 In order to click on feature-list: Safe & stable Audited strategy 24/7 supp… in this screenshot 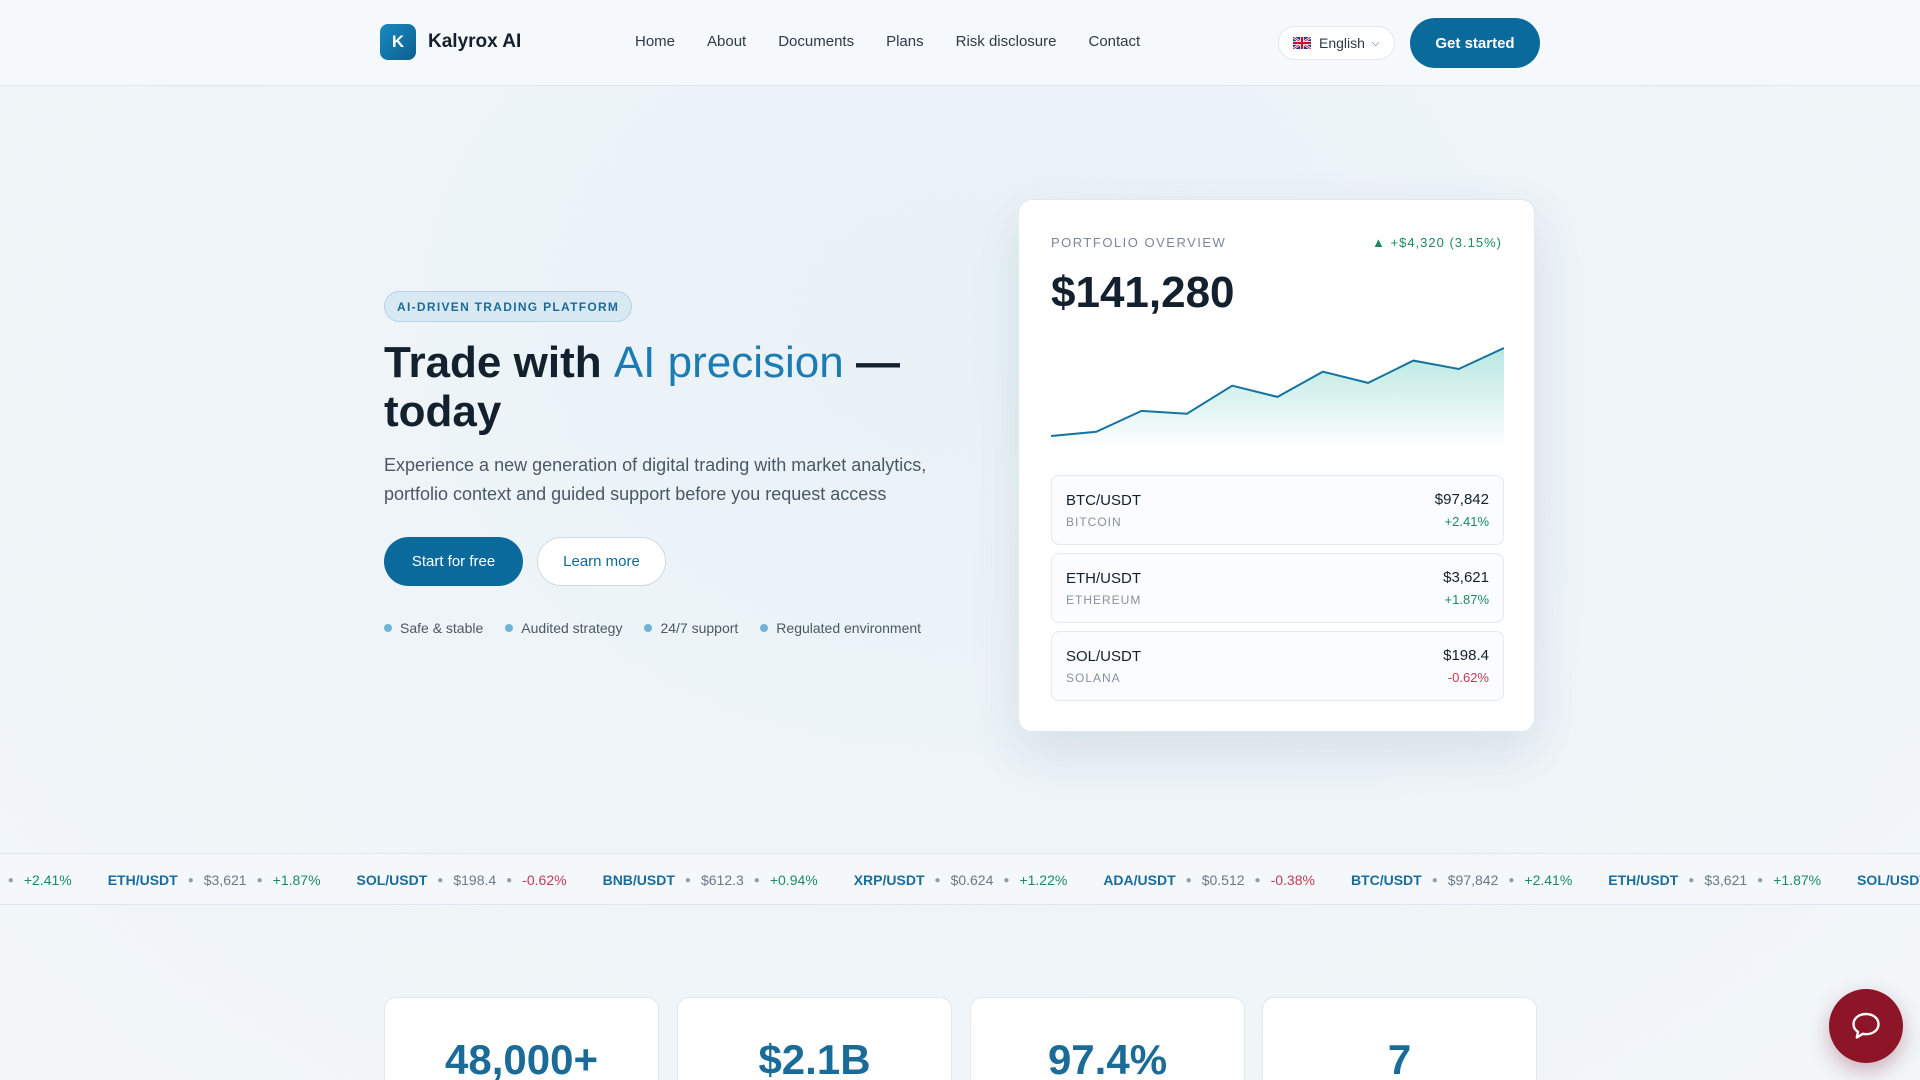, I will do `click(663, 628)`.